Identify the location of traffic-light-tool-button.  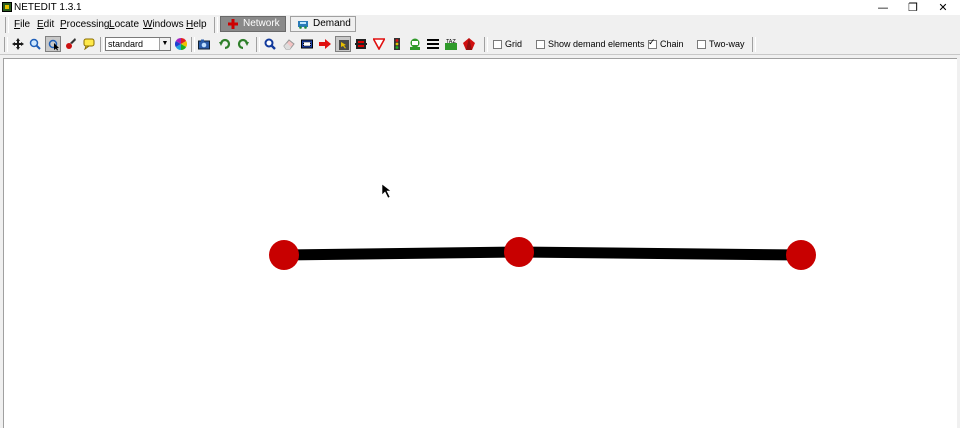
(397, 44).